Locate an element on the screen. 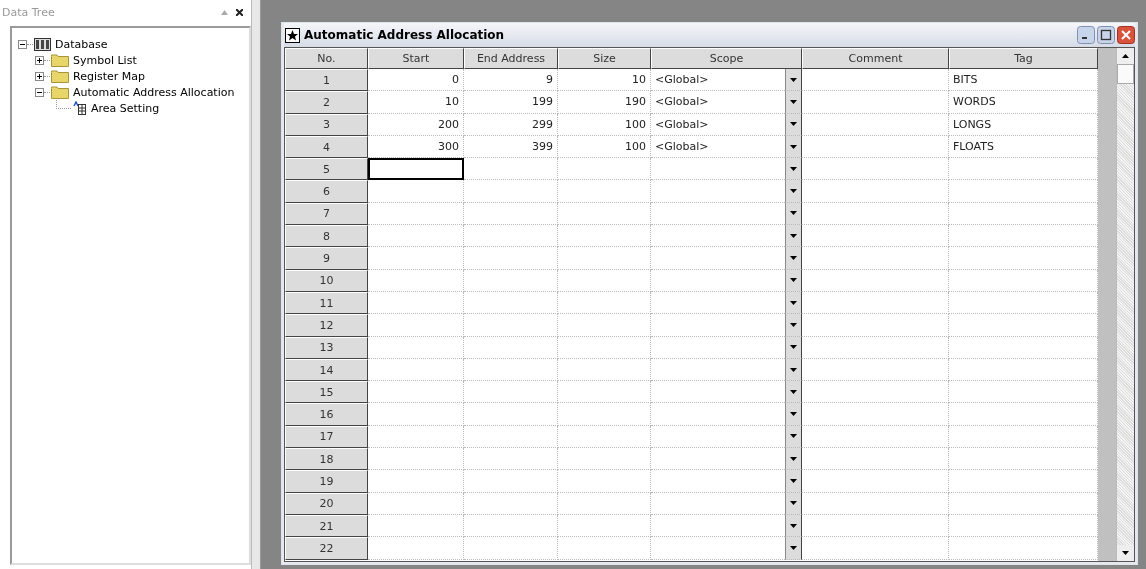 The image size is (1146, 569). expand-icon is located at coordinates (39, 76).